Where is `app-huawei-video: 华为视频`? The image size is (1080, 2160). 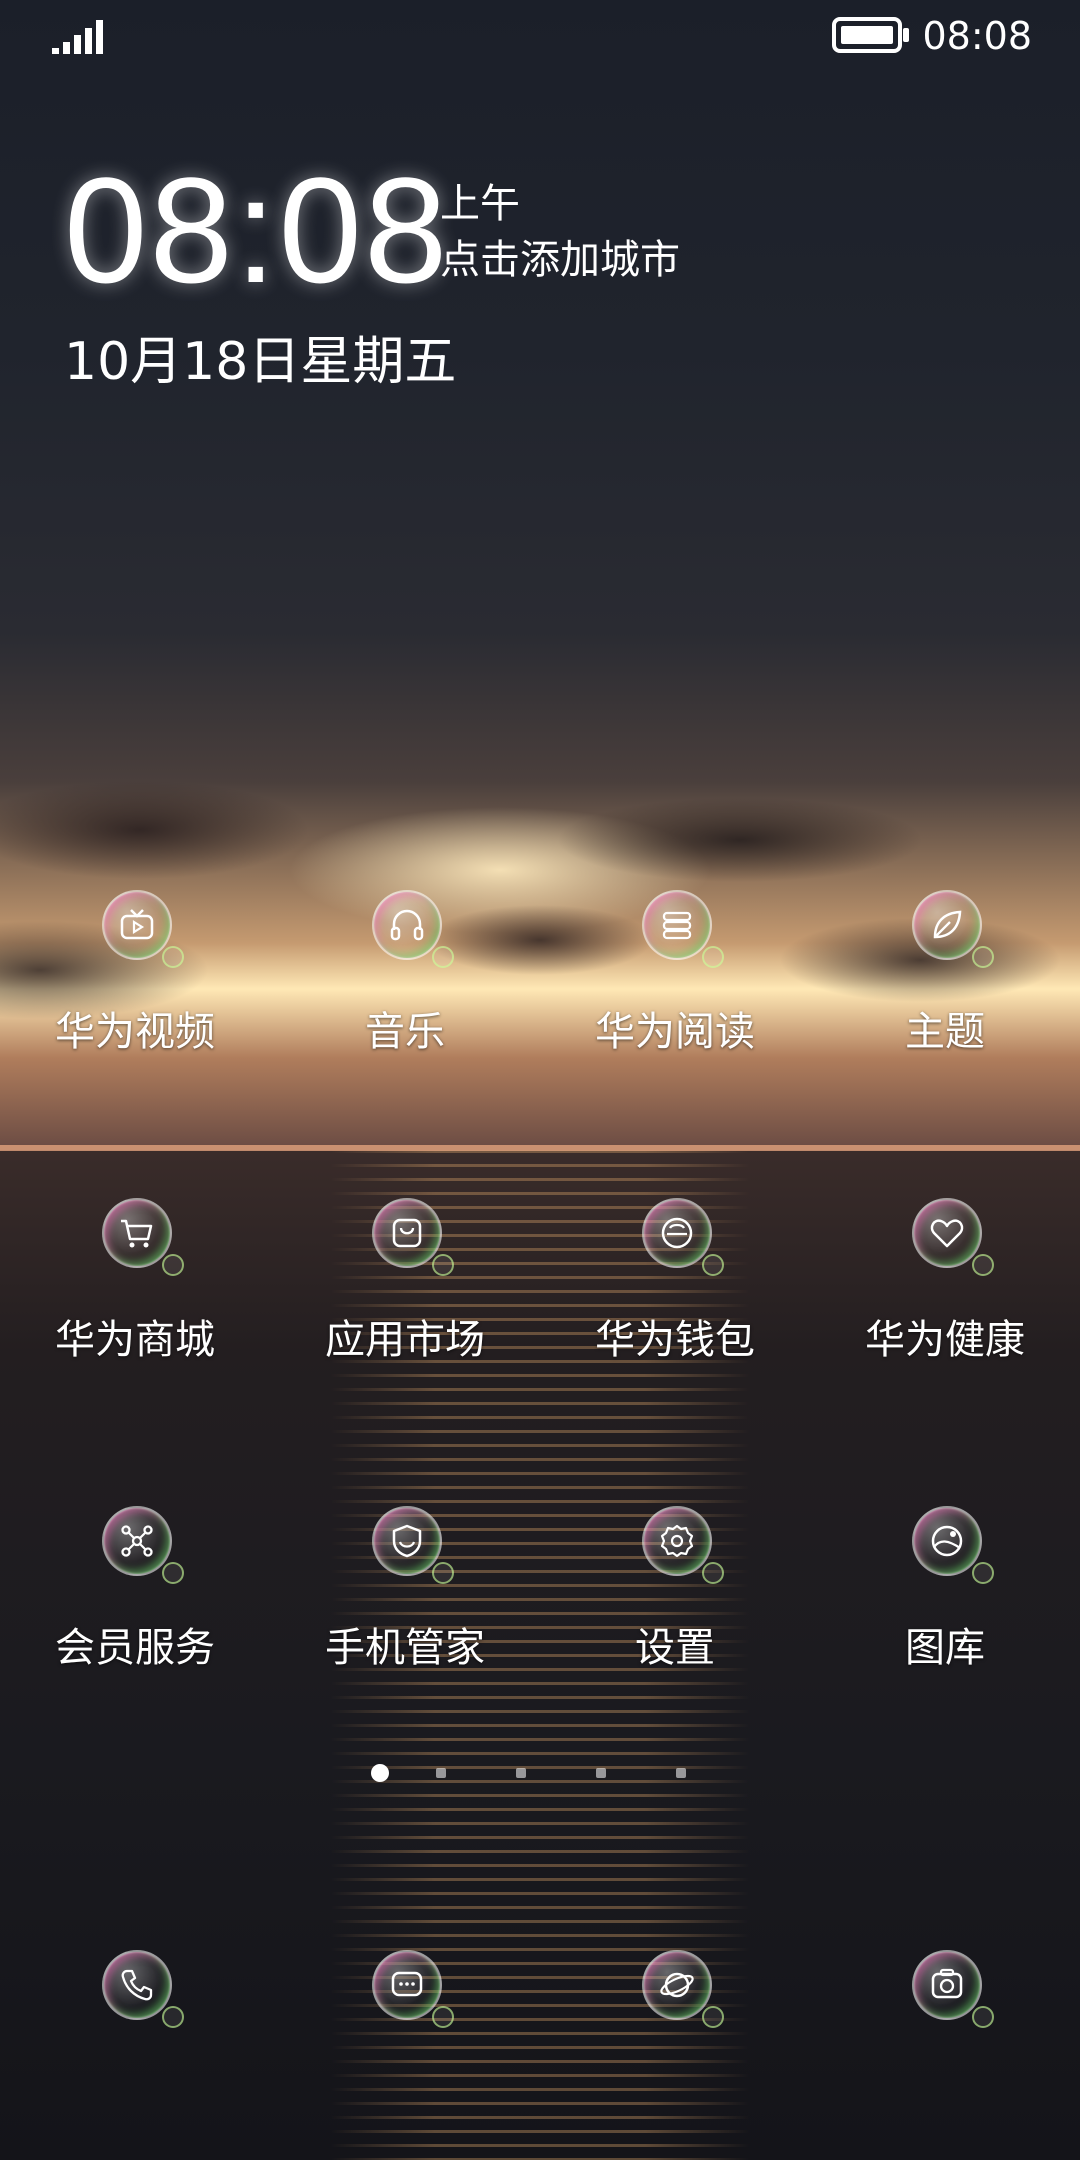 app-huawei-video: 华为视频 is located at coordinates (135, 990).